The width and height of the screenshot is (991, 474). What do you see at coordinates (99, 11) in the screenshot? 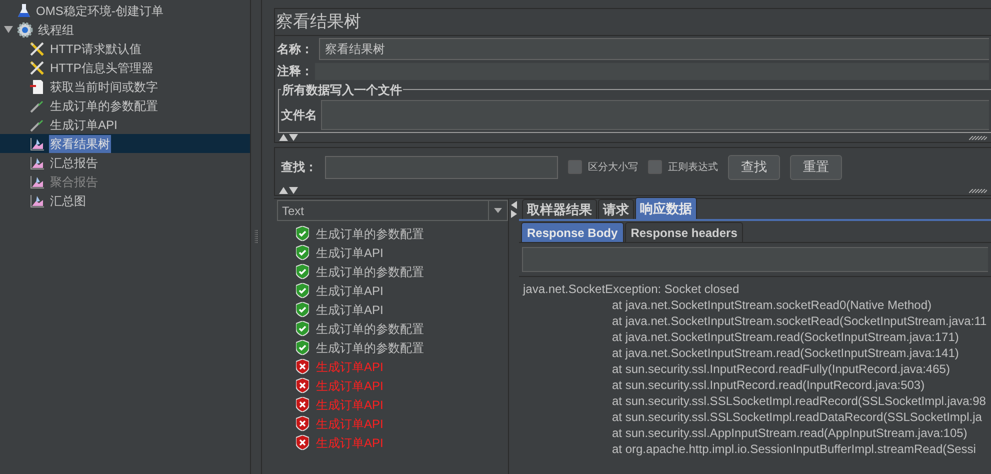
I see `tree-item: OMS稳定环境-创建订单` at bounding box center [99, 11].